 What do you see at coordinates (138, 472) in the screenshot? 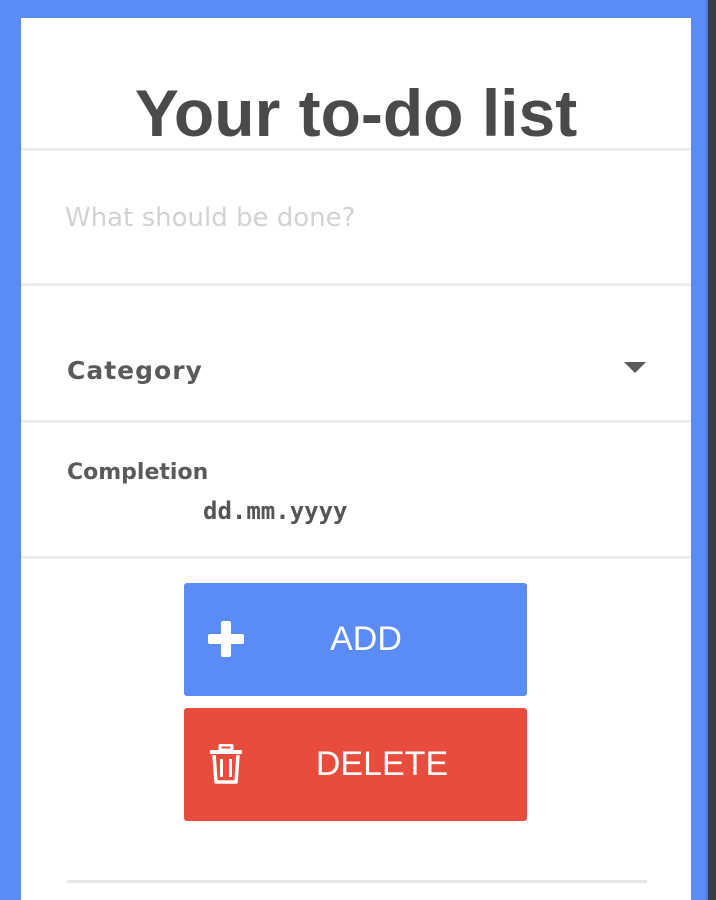
I see `completion-label: Completion` at bounding box center [138, 472].